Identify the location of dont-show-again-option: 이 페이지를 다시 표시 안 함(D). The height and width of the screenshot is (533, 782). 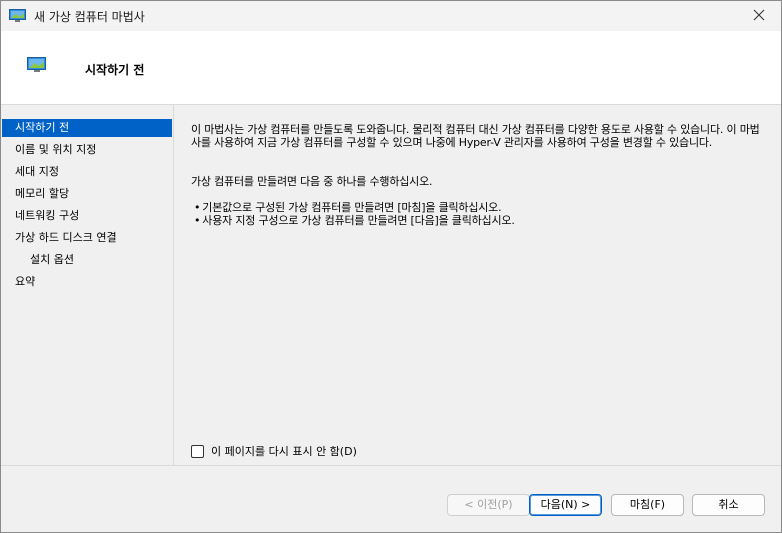
(274, 451).